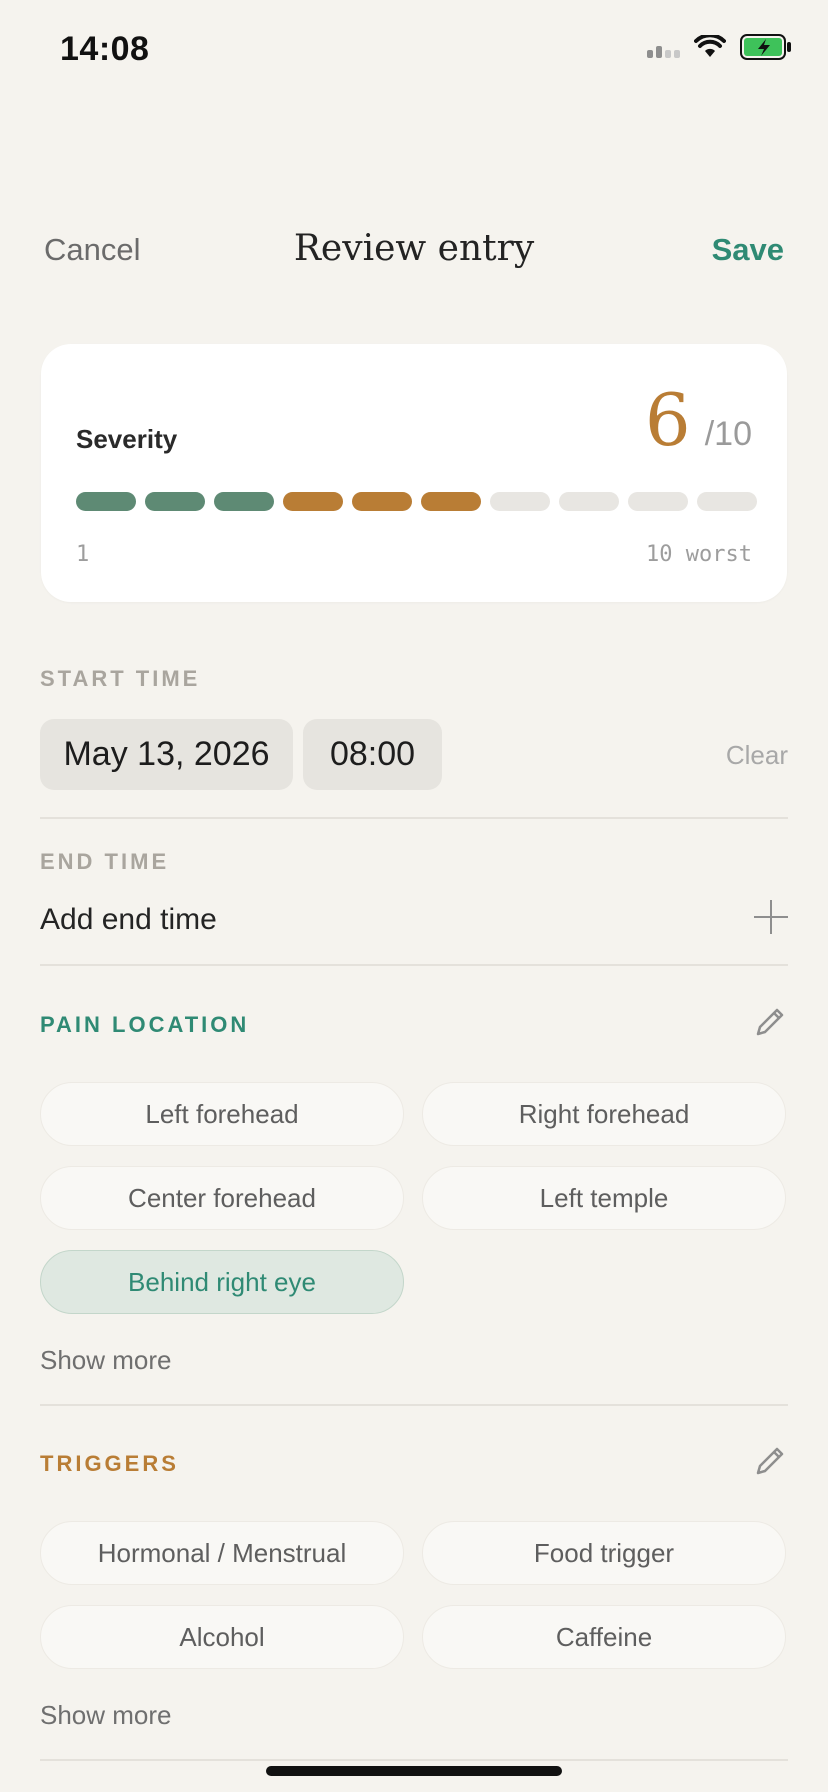 Image resolution: width=828 pixels, height=1792 pixels. What do you see at coordinates (106, 1715) in the screenshot?
I see `show-more-triggers: Show more` at bounding box center [106, 1715].